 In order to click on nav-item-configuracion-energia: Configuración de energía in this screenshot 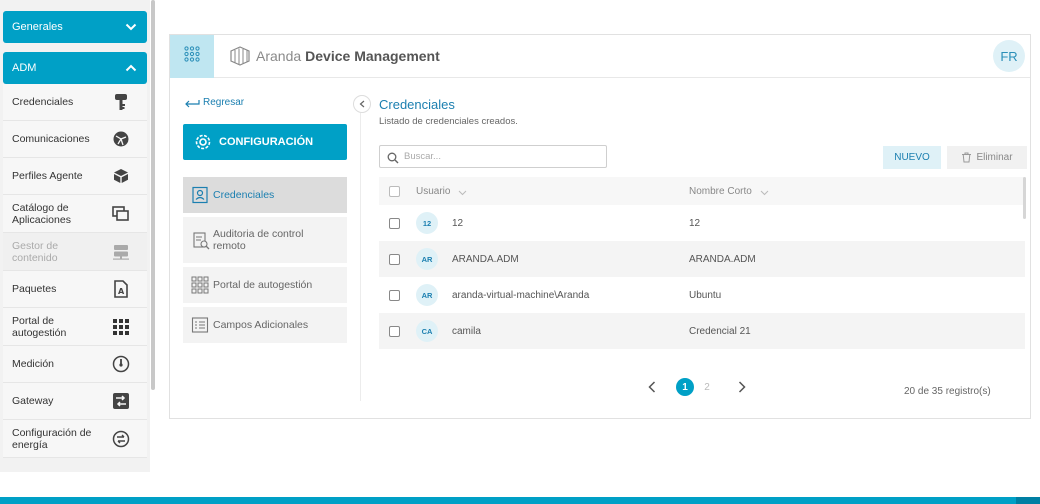, I will do `click(75, 439)`.